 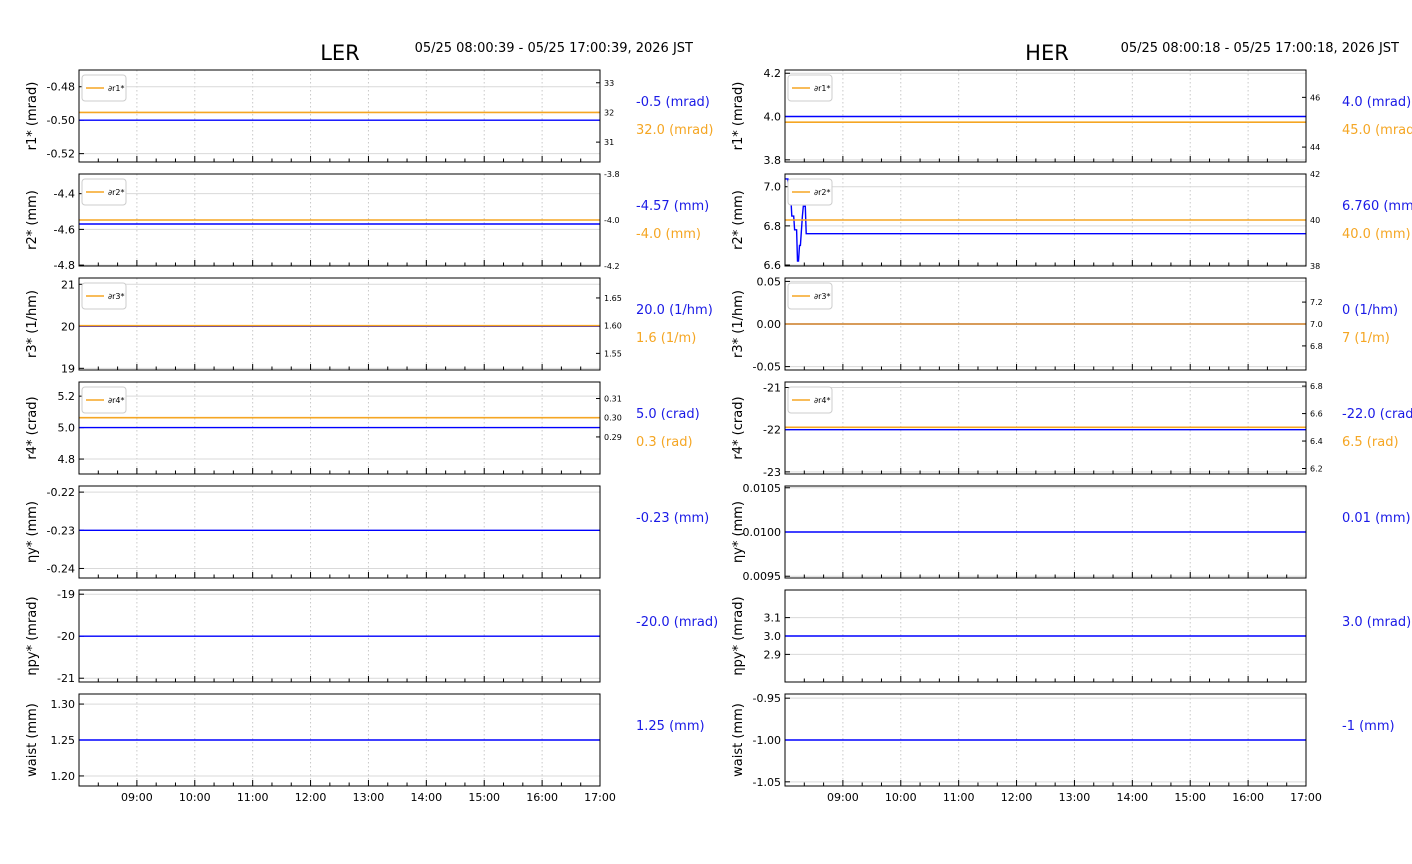 What do you see at coordinates (1075, 797) in the screenshot?
I see `x-tick-label: 13:00` at bounding box center [1075, 797].